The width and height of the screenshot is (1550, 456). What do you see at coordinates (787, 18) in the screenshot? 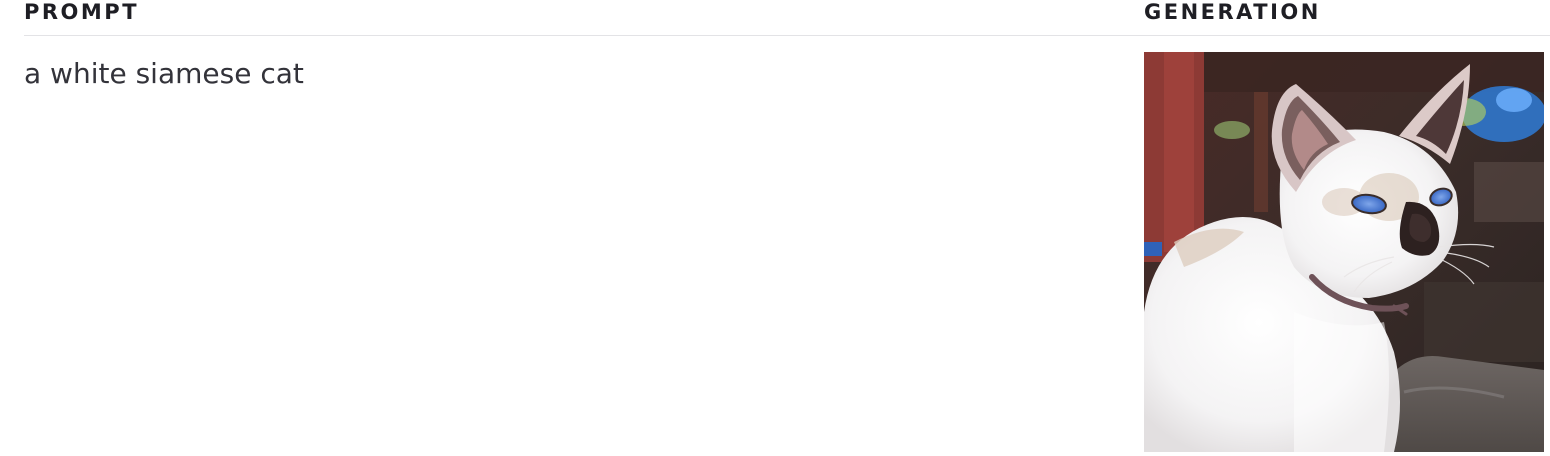
I see `table-header-row: PROMPT GENERATION` at bounding box center [787, 18].